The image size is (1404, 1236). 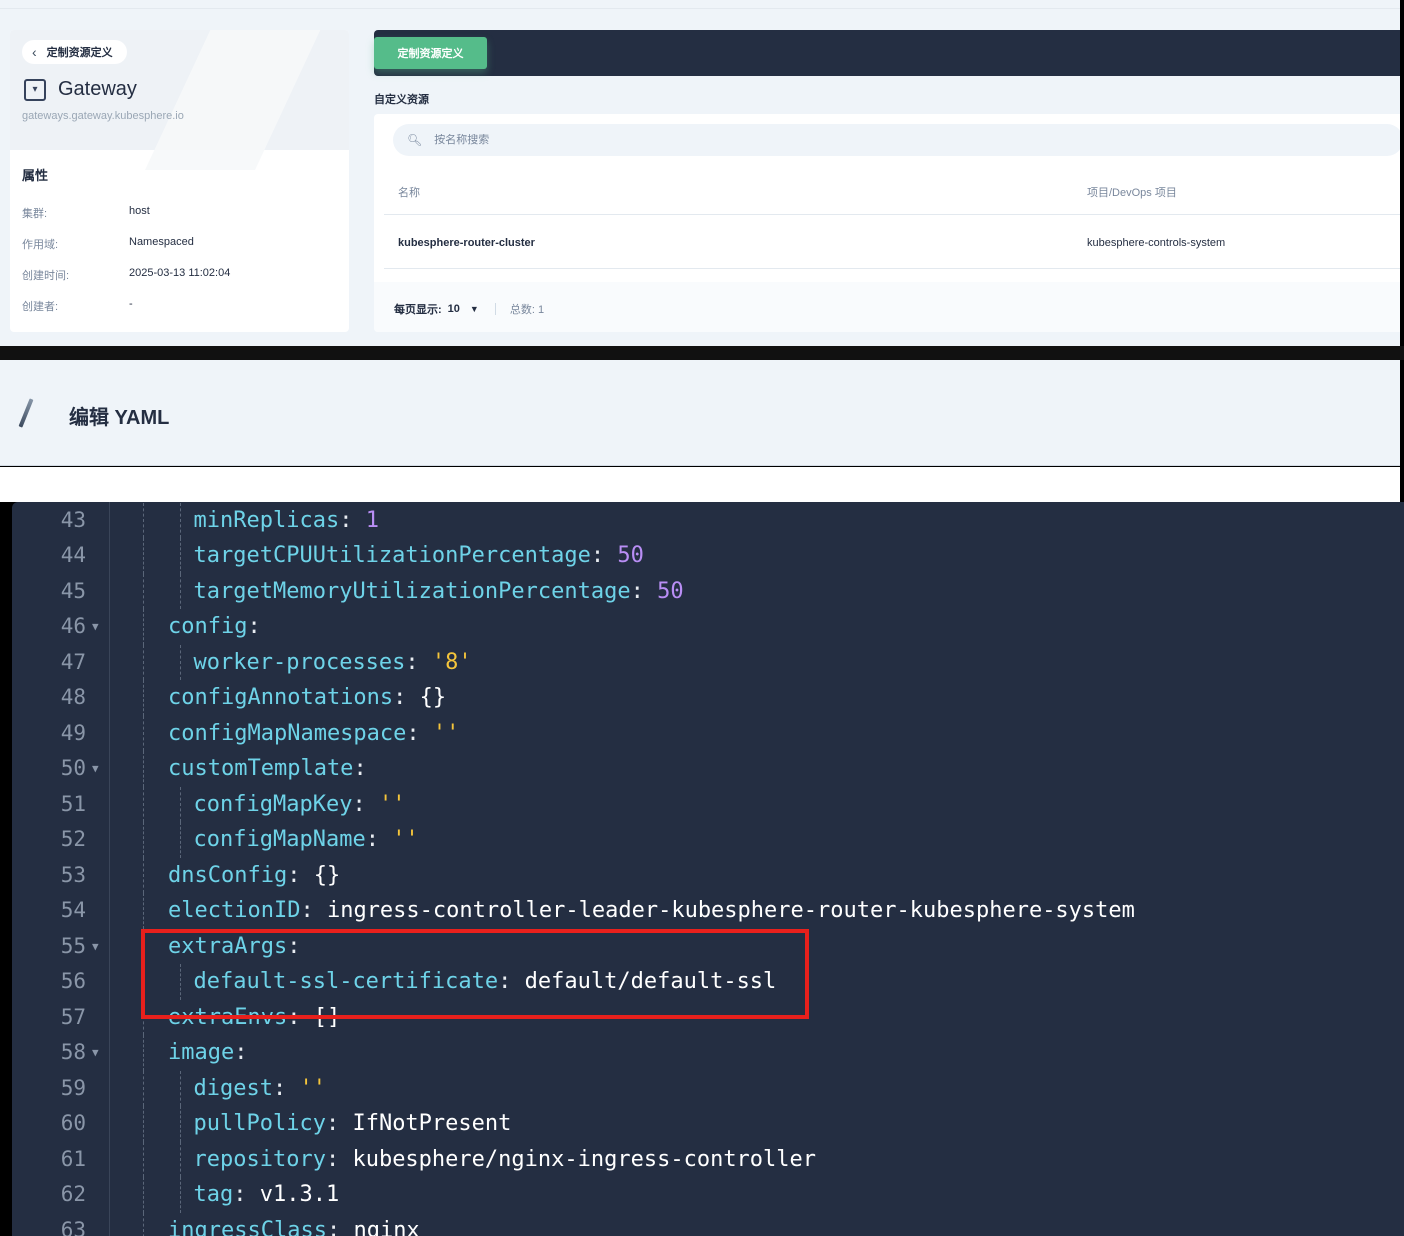 What do you see at coordinates (299, 662) in the screenshot?
I see `yaml-key: worker-processes` at bounding box center [299, 662].